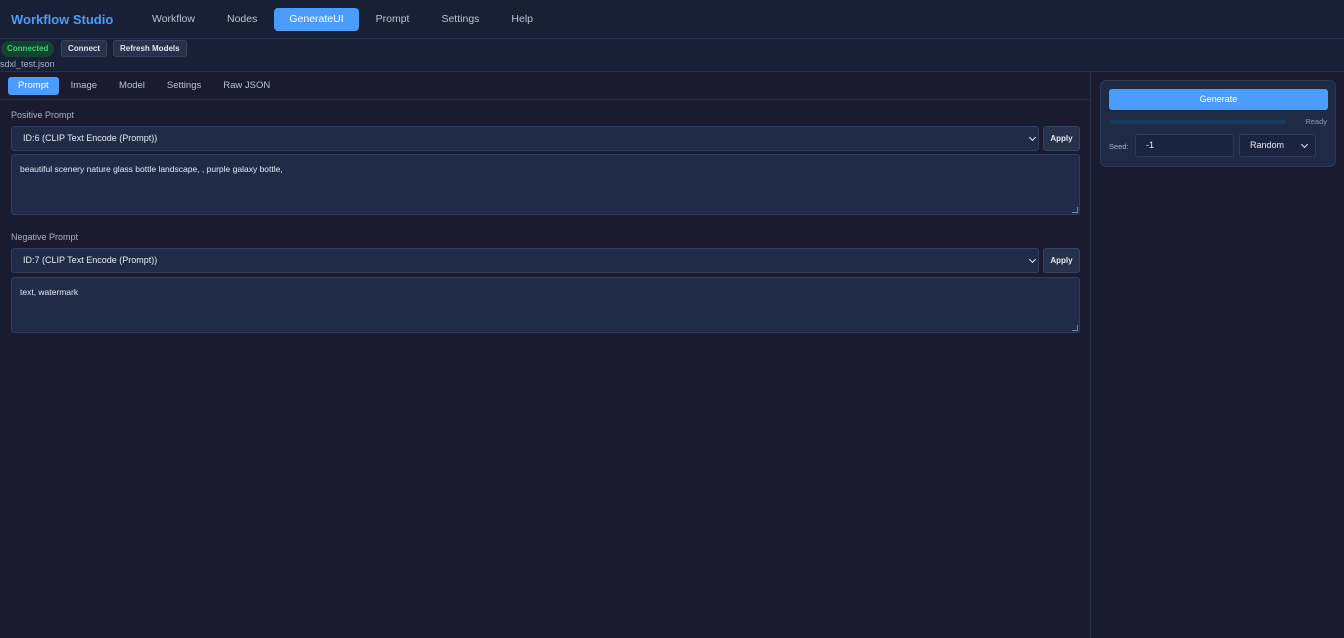  Describe the element at coordinates (150, 48) in the screenshot. I see `refresh-models-button: Refresh Models` at that location.